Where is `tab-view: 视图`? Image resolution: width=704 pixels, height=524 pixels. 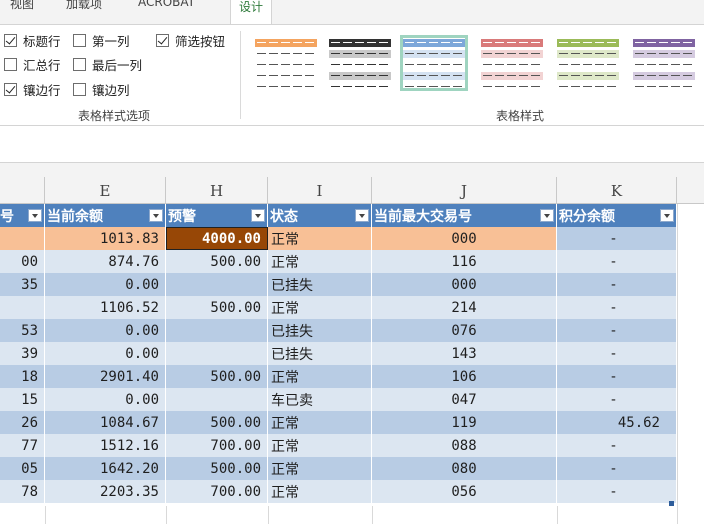 tab-view: 视图 is located at coordinates (22, 6).